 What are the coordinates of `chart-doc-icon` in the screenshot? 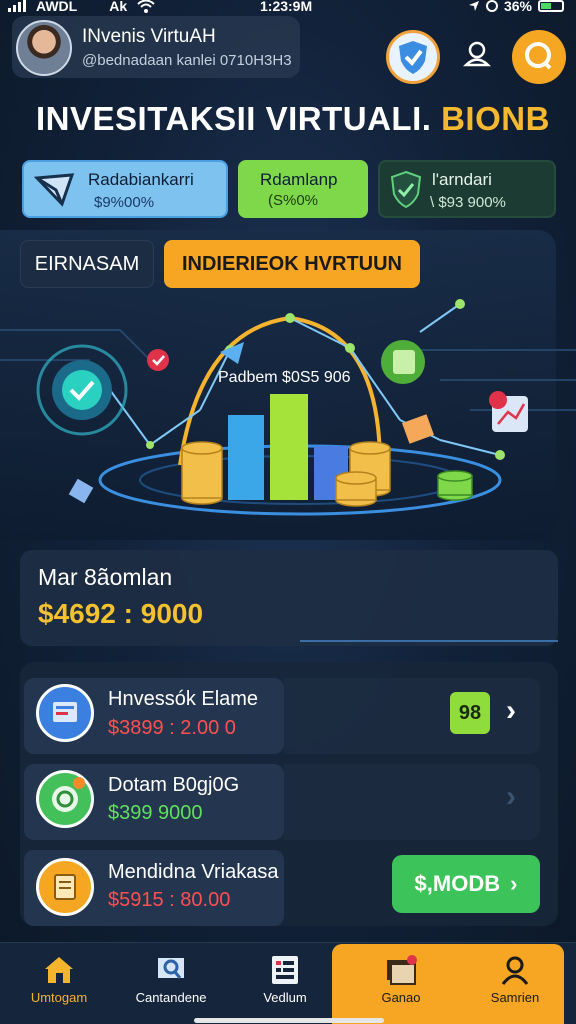 It's located at (65, 713).